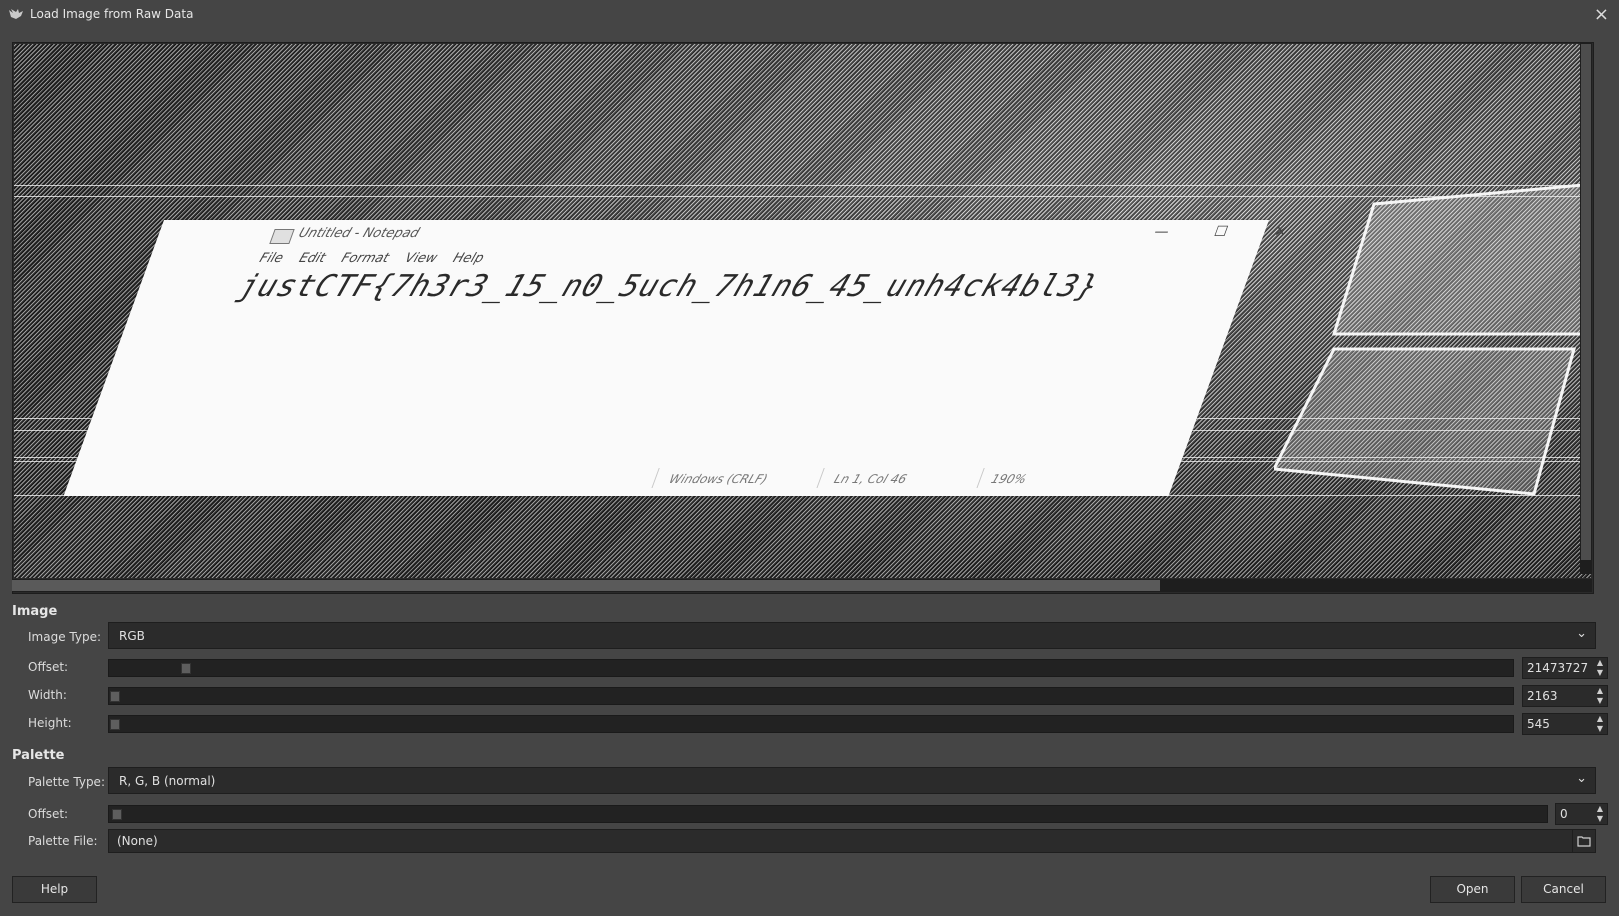  Describe the element at coordinates (1221, 232) in the screenshot. I see `maximize-icon: ☐` at that location.